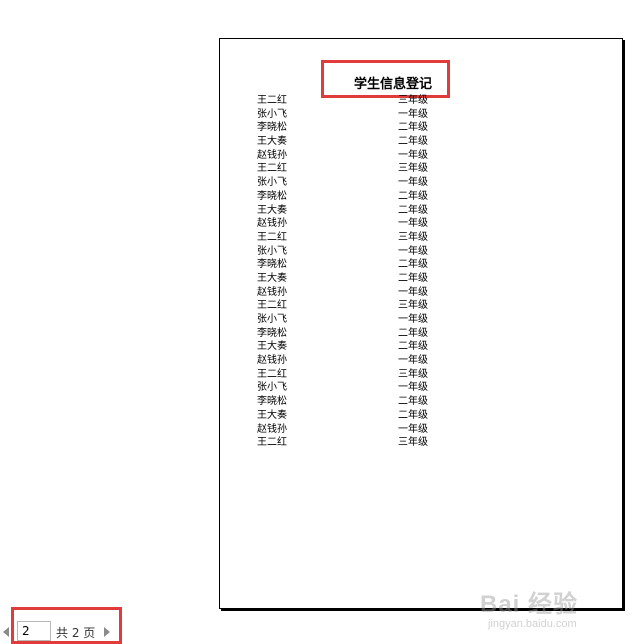 This screenshot has width=632, height=644. Describe the element at coordinates (532, 624) in the screenshot. I see `watermark-url: jingyan.baidu.com` at that location.